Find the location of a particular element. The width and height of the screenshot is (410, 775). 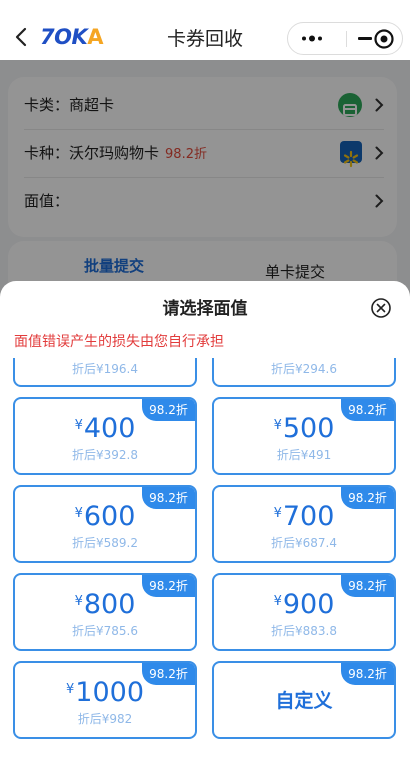

amount-text: ¥900 is located at coordinates (304, 604).